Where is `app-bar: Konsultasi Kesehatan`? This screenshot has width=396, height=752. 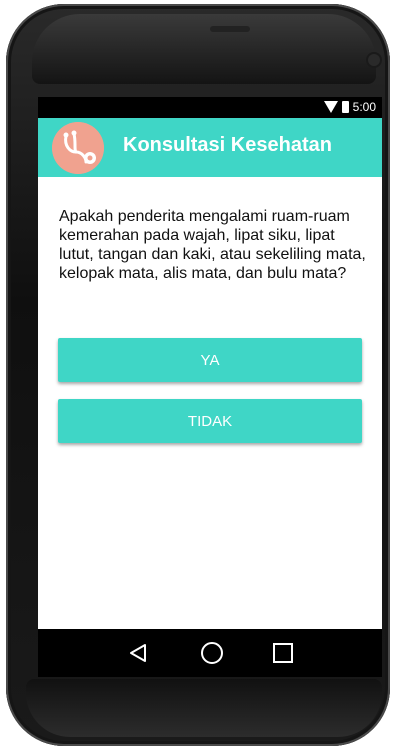
app-bar: Konsultasi Kesehatan is located at coordinates (210, 147).